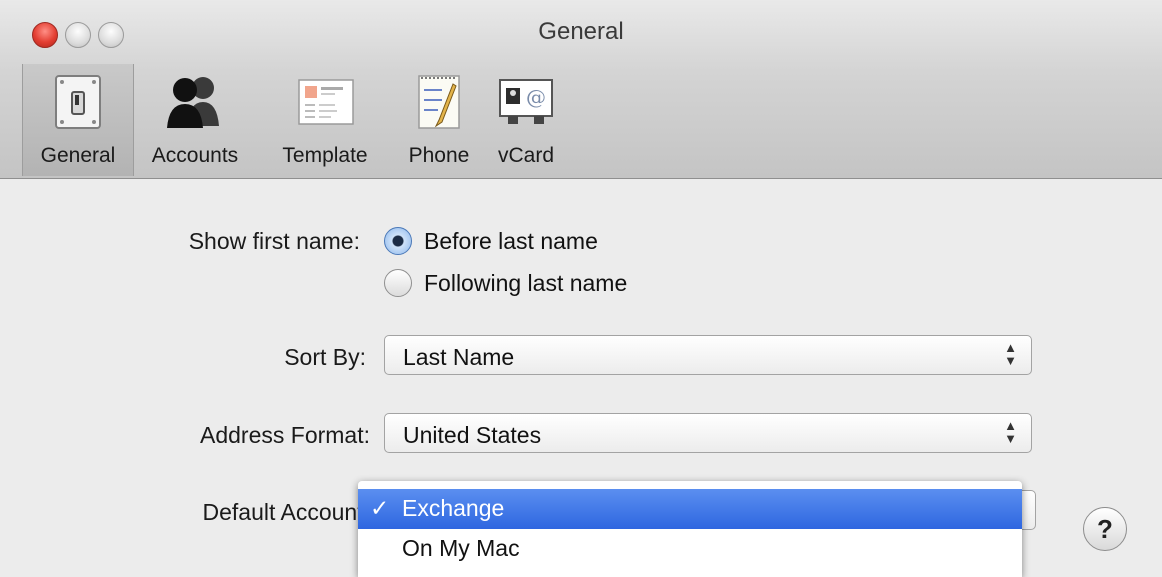 The height and width of the screenshot is (577, 1162). I want to click on radio-following-last-name, so click(398, 283).